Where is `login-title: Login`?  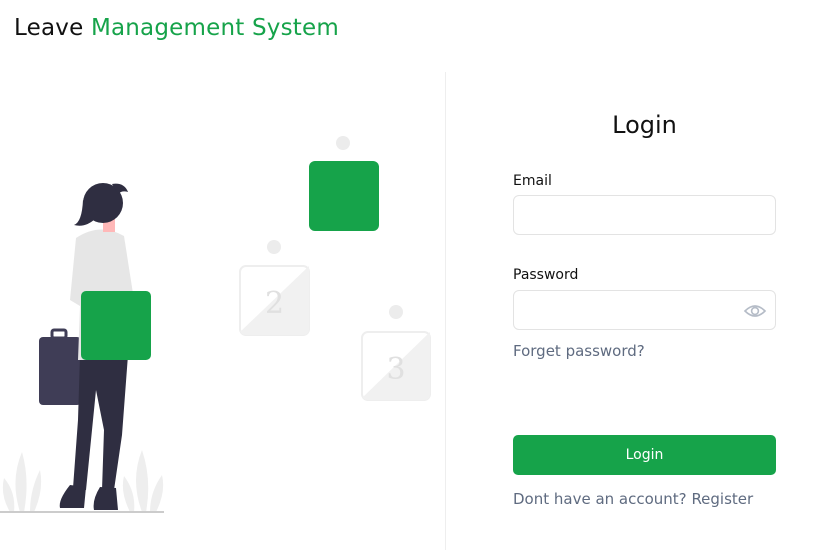 login-title: Login is located at coordinates (644, 125).